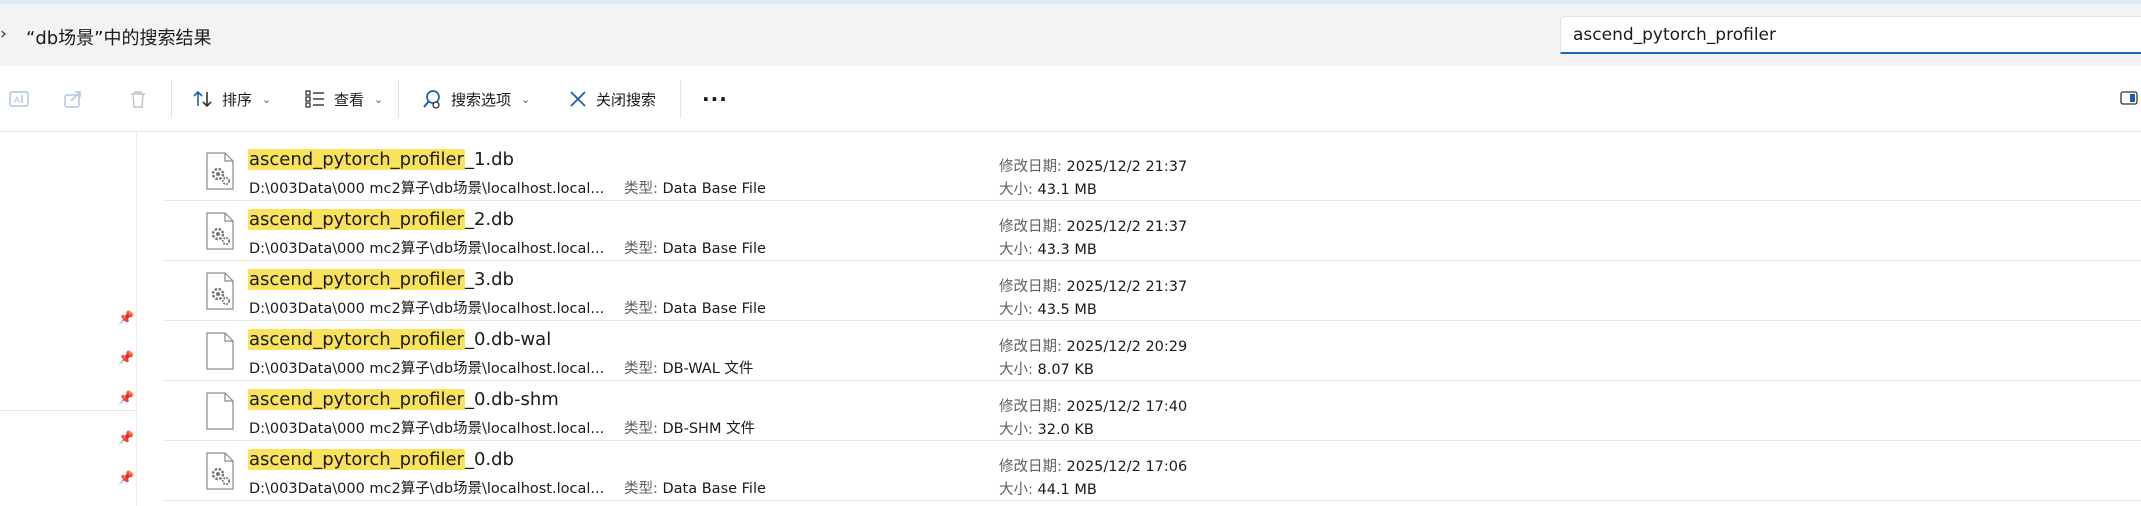  What do you see at coordinates (237, 99) in the screenshot?
I see `sort-label: 排序` at bounding box center [237, 99].